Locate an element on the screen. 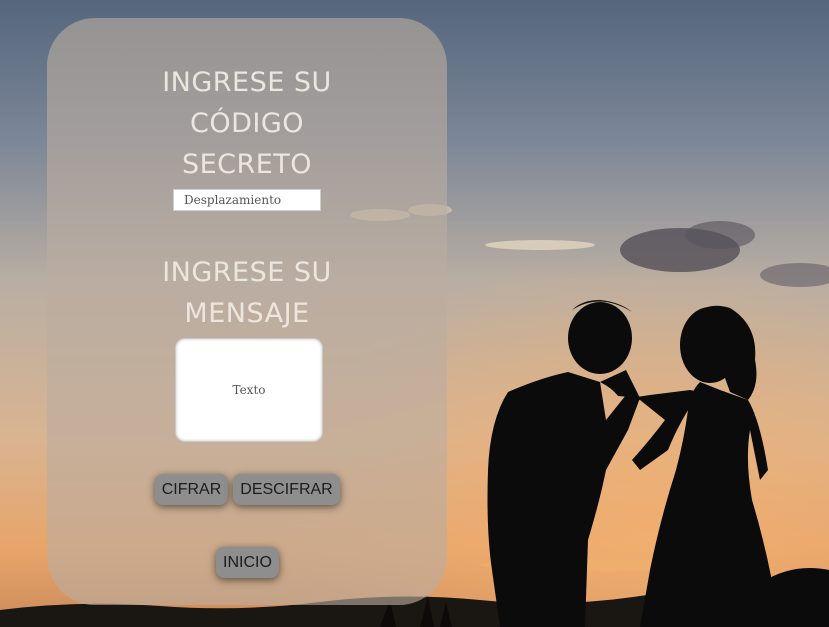 Image resolution: width=829 pixels, height=627 pixels. message-heading-line: INGRESE SU is located at coordinates (247, 272).